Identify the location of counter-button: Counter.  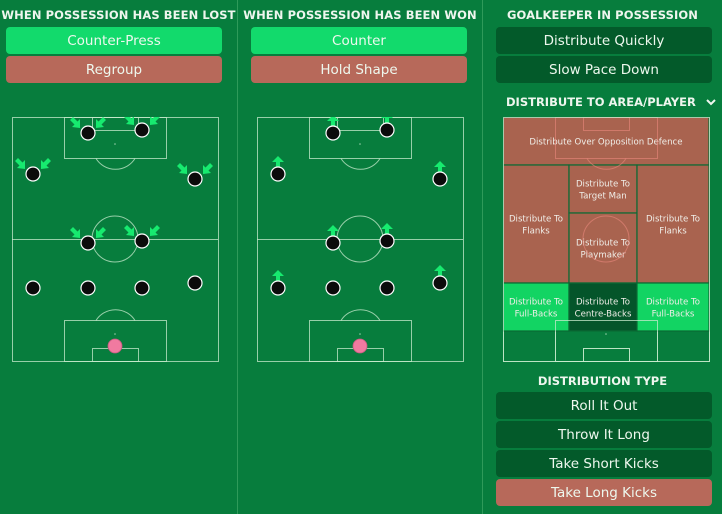
(359, 40).